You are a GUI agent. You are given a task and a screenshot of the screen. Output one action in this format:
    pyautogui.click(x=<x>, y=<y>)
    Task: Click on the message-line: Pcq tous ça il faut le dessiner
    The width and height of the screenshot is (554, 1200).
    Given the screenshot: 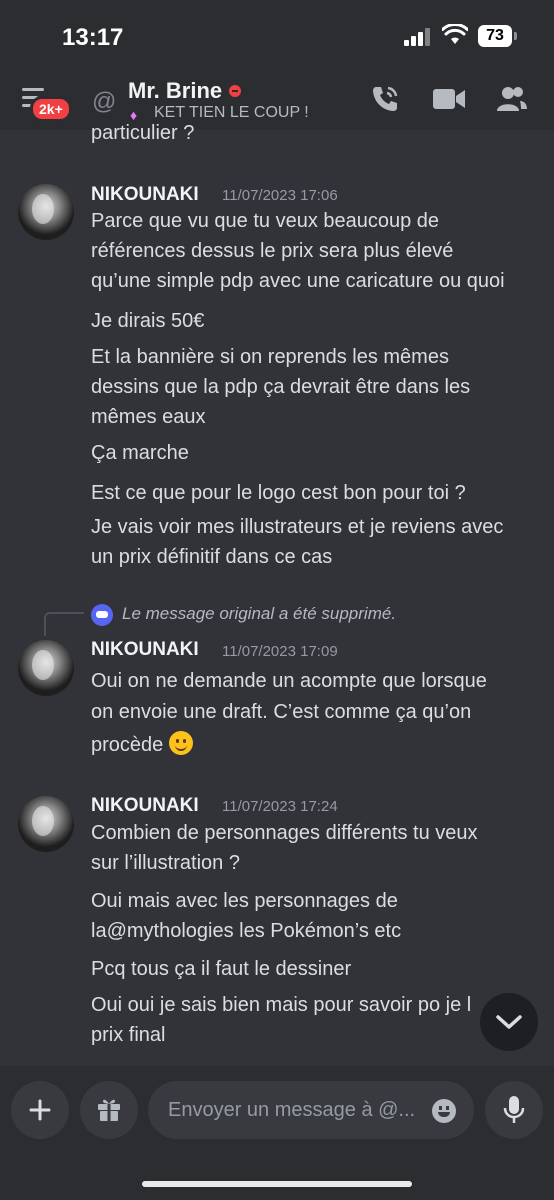 What is the action you would take?
    pyautogui.click(x=221, y=969)
    